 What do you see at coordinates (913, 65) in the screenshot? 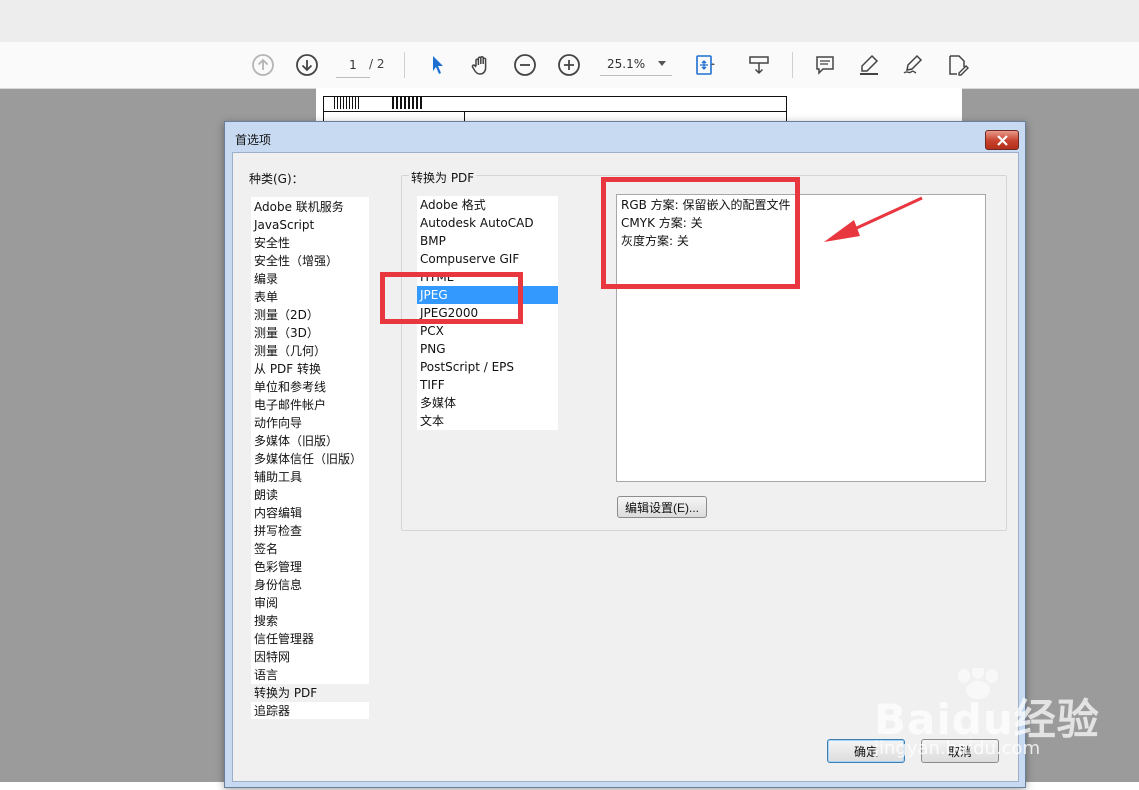
I see `sign-icon` at bounding box center [913, 65].